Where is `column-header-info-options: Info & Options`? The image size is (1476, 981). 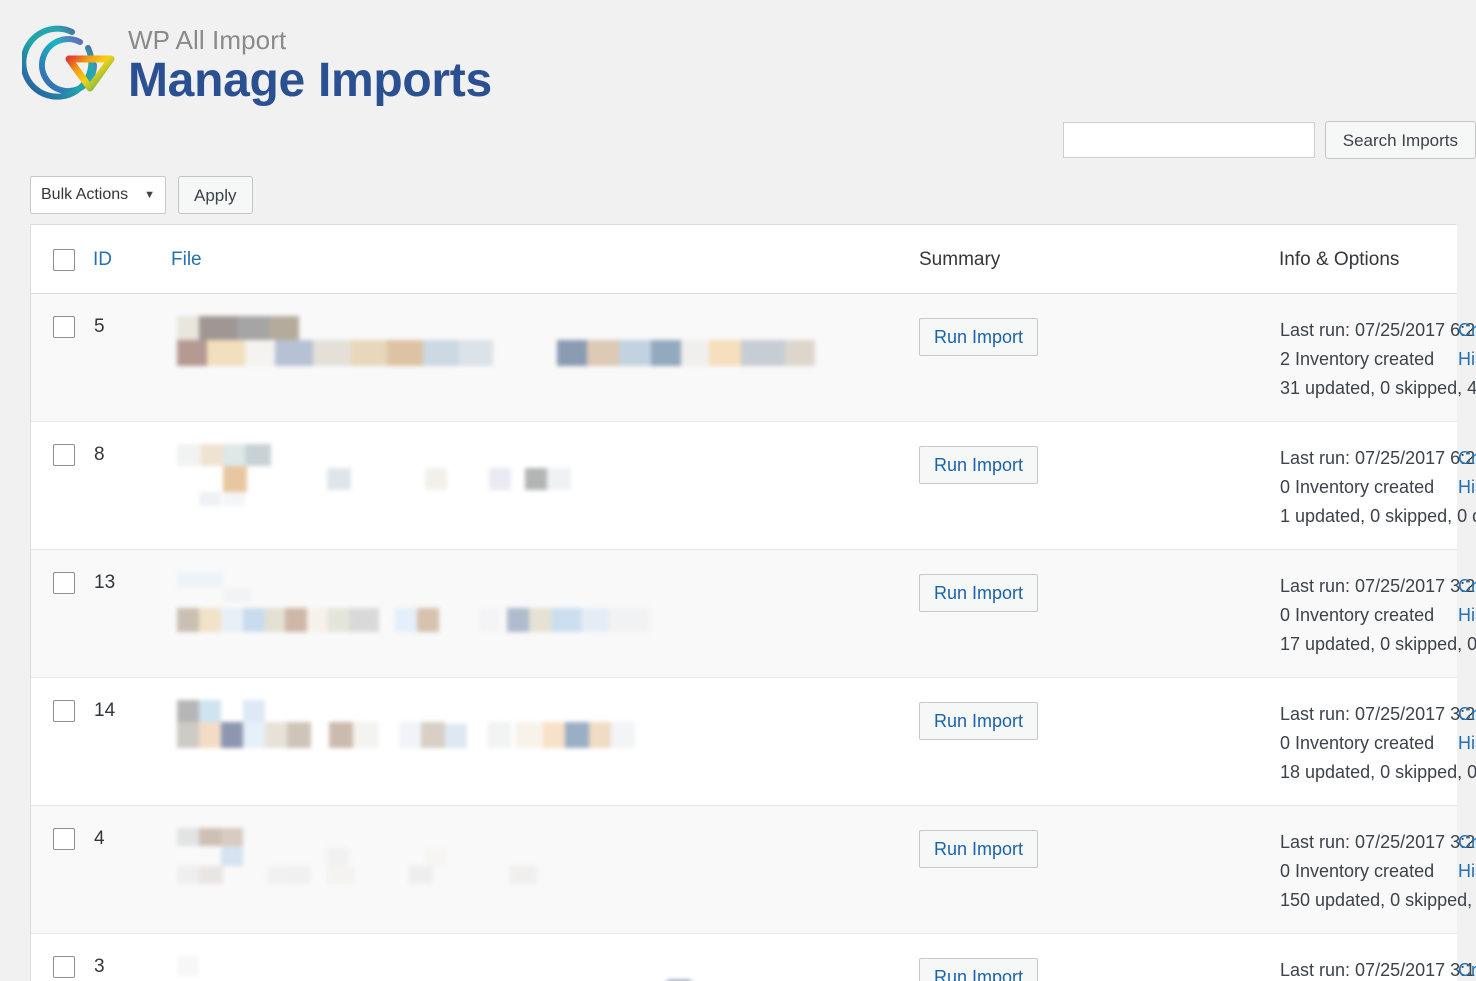 column-header-info-options: Info & Options is located at coordinates (1368, 259).